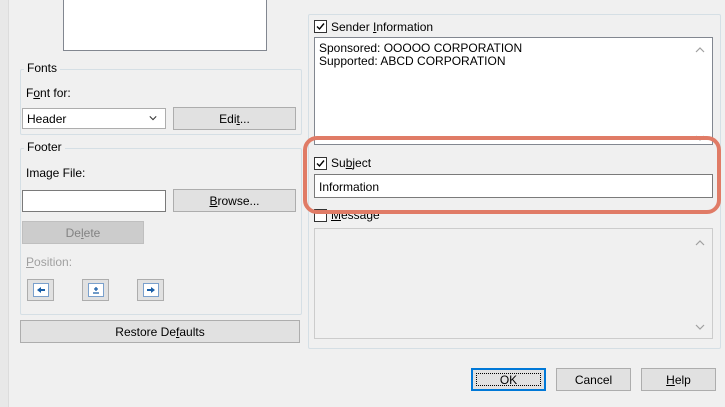  I want to click on image-file-input, so click(94, 201).